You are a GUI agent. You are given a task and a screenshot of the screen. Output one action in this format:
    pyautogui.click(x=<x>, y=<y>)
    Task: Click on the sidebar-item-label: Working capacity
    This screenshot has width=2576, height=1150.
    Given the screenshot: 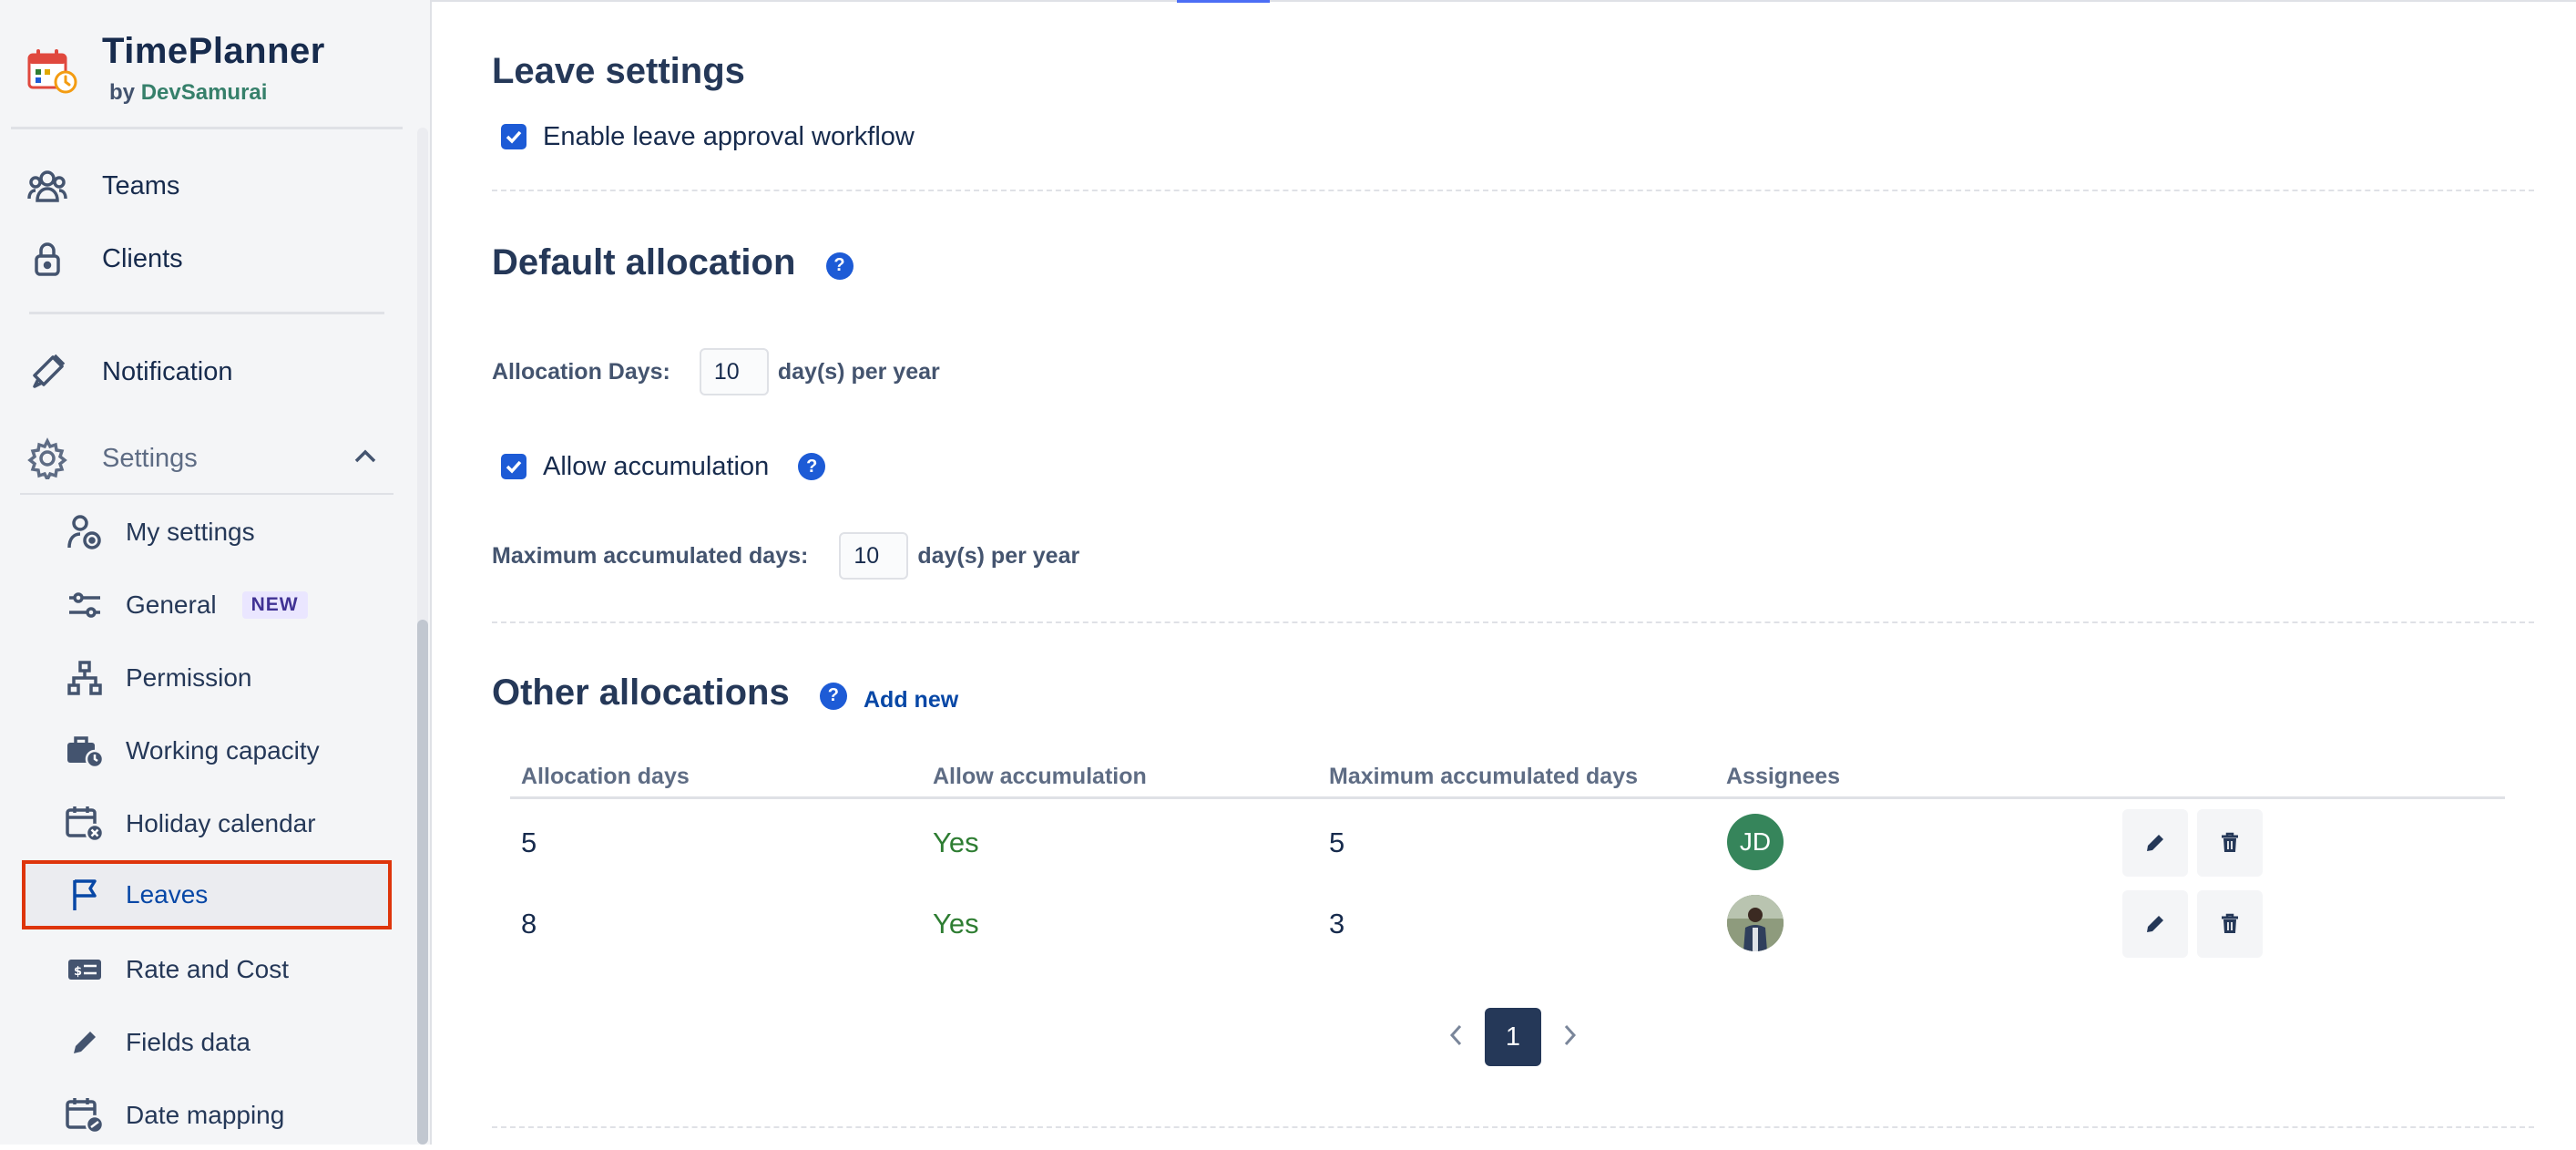 What is the action you would take?
    pyautogui.click(x=223, y=750)
    